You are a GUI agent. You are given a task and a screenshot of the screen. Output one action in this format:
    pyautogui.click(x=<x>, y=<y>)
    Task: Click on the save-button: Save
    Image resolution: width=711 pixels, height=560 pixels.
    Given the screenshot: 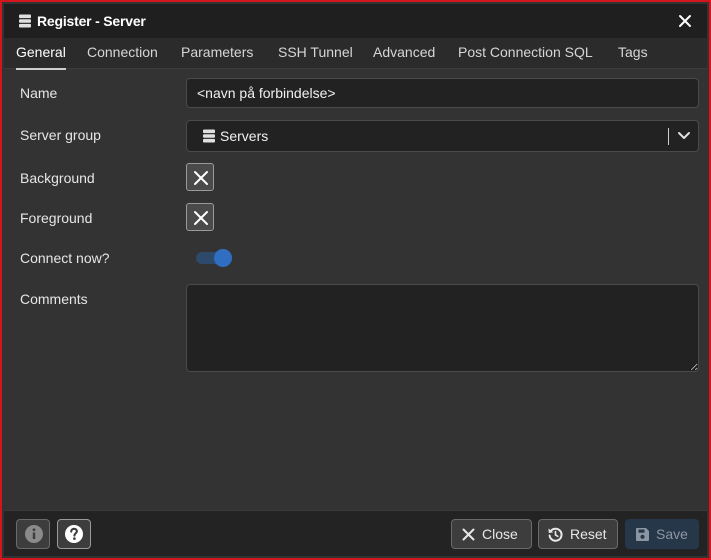 What is the action you would take?
    pyautogui.click(x=662, y=534)
    